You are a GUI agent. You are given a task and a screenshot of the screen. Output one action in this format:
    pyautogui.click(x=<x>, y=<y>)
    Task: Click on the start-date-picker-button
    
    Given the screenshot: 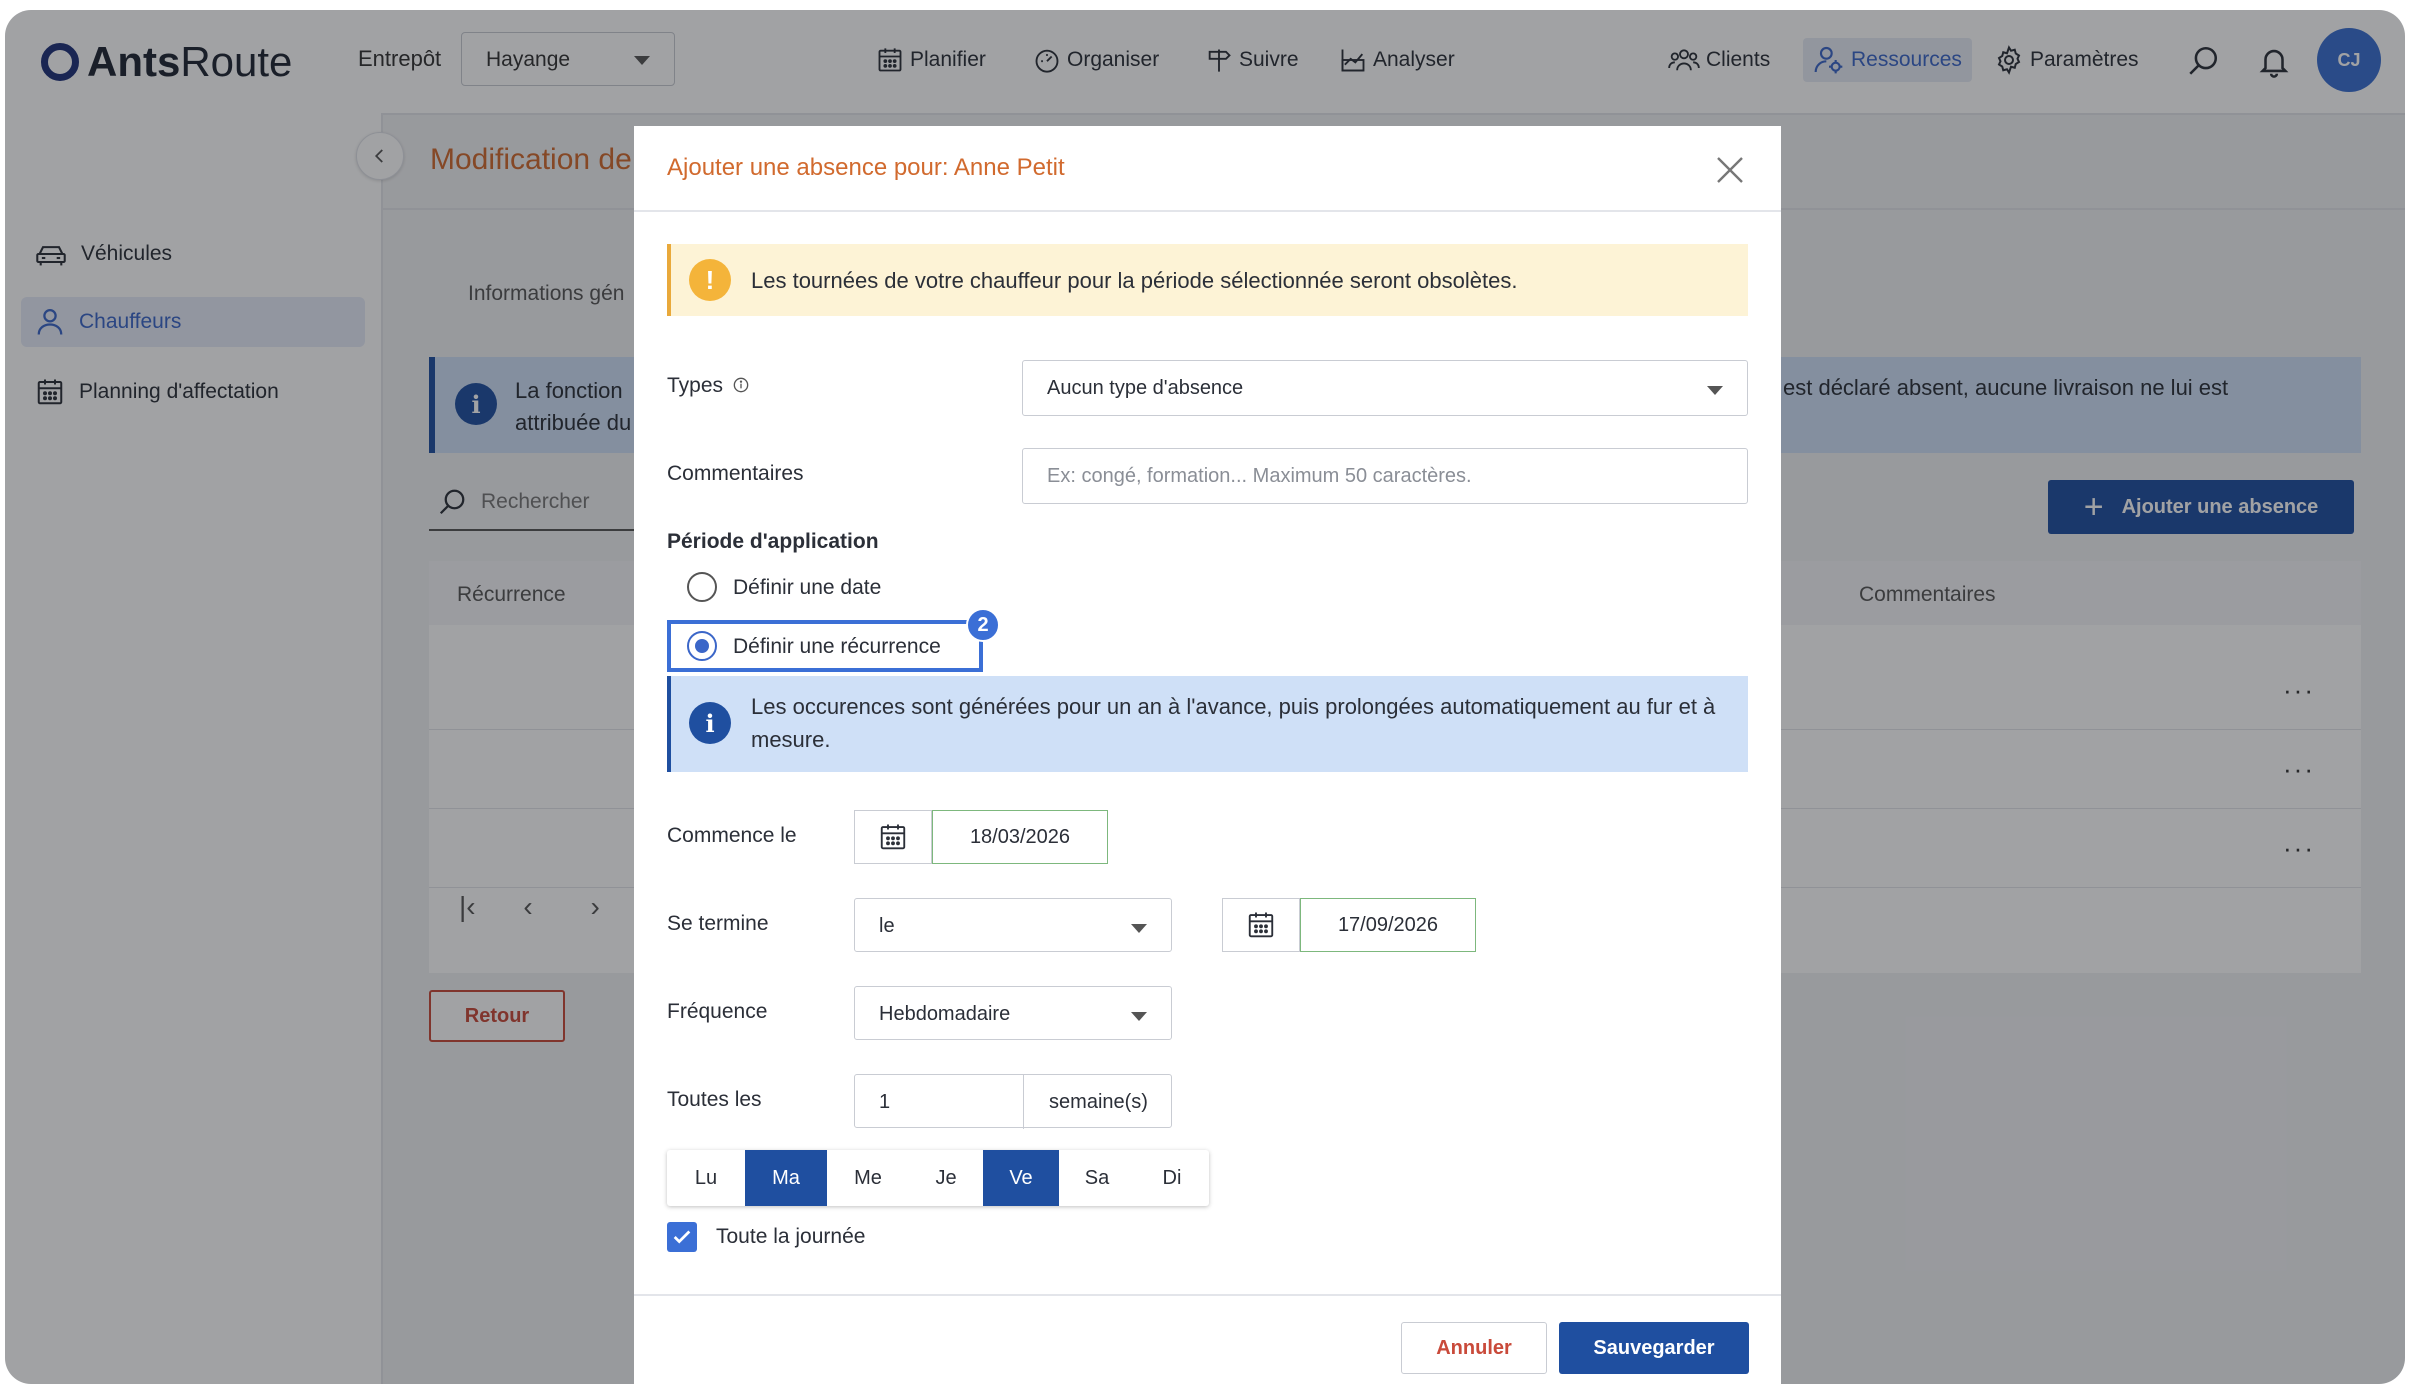 What is the action you would take?
    pyautogui.click(x=893, y=837)
    